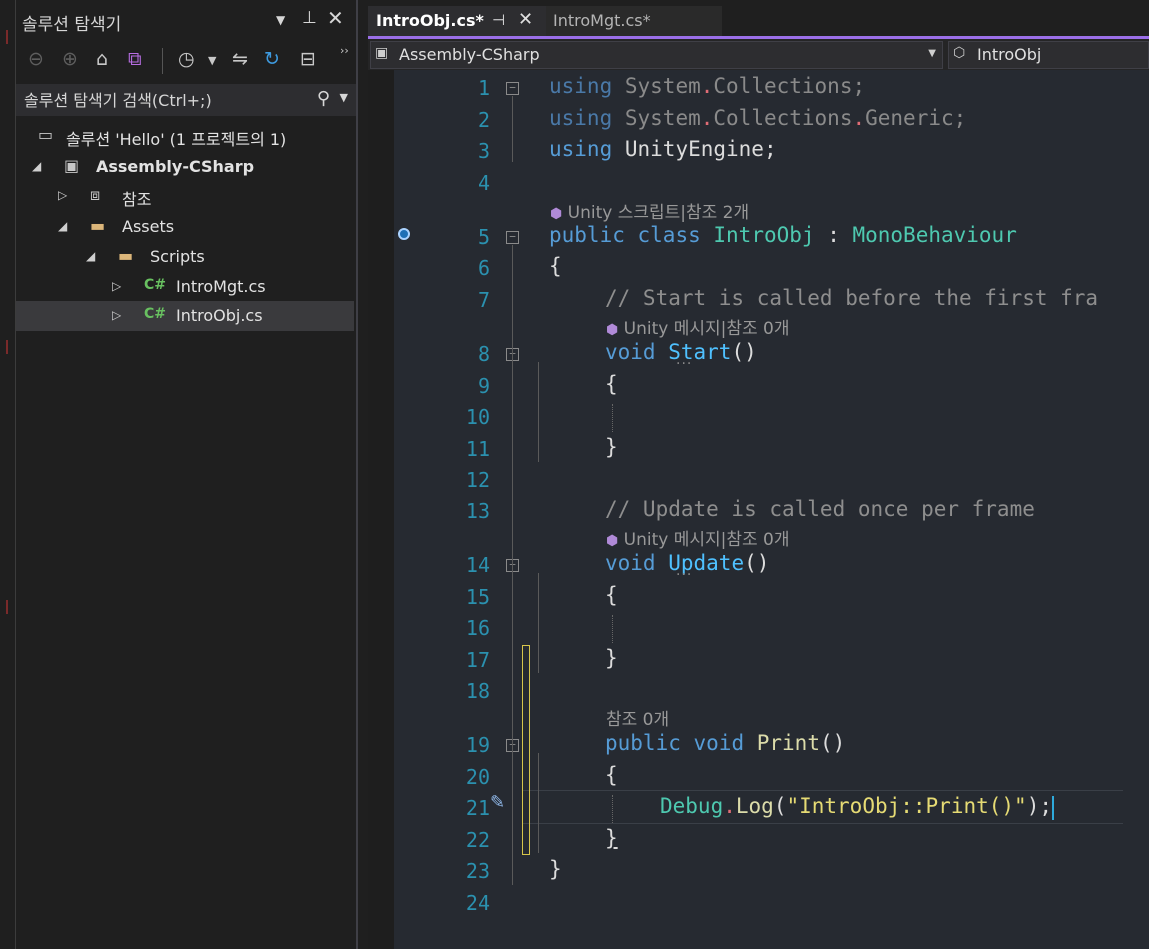  I want to click on tab-intromgt: IntroMgt.cs*, so click(634, 21).